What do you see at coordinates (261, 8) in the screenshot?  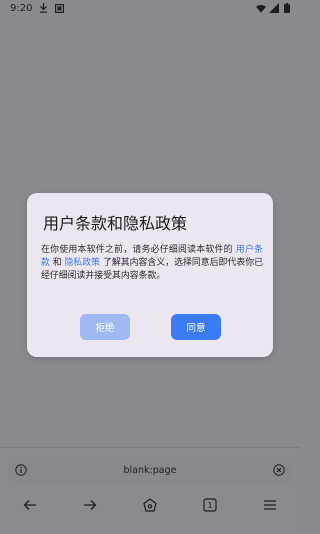 I see `wifi-icon` at bounding box center [261, 8].